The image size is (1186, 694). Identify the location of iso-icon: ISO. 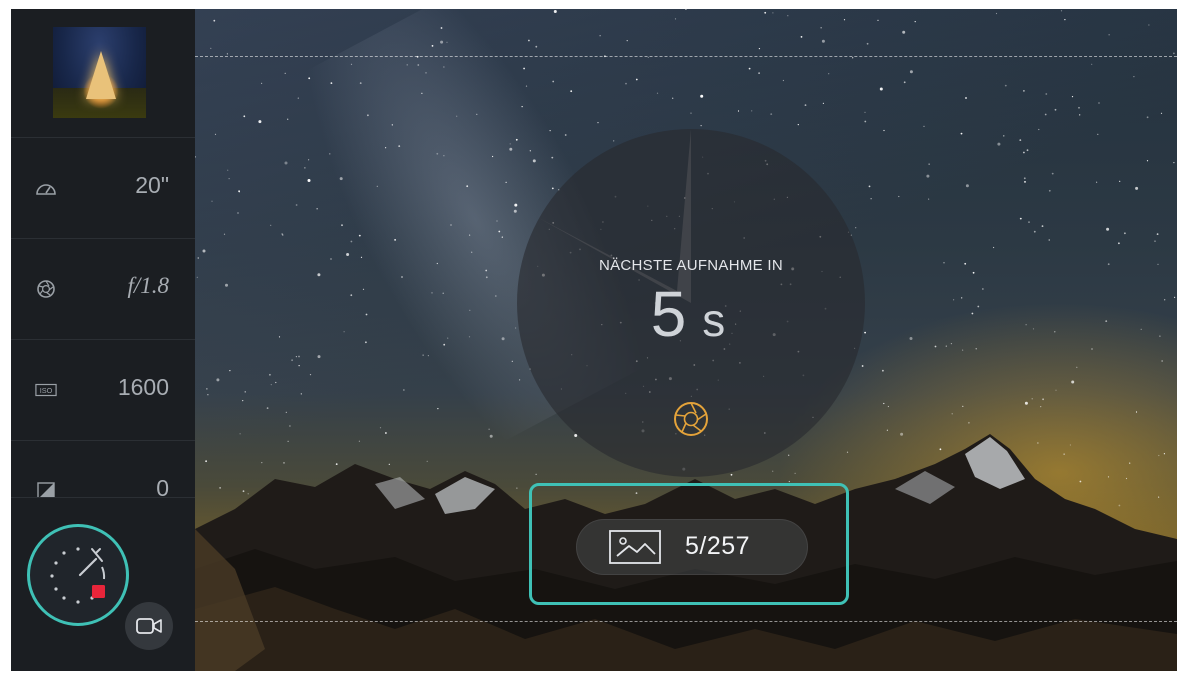
(46, 390).